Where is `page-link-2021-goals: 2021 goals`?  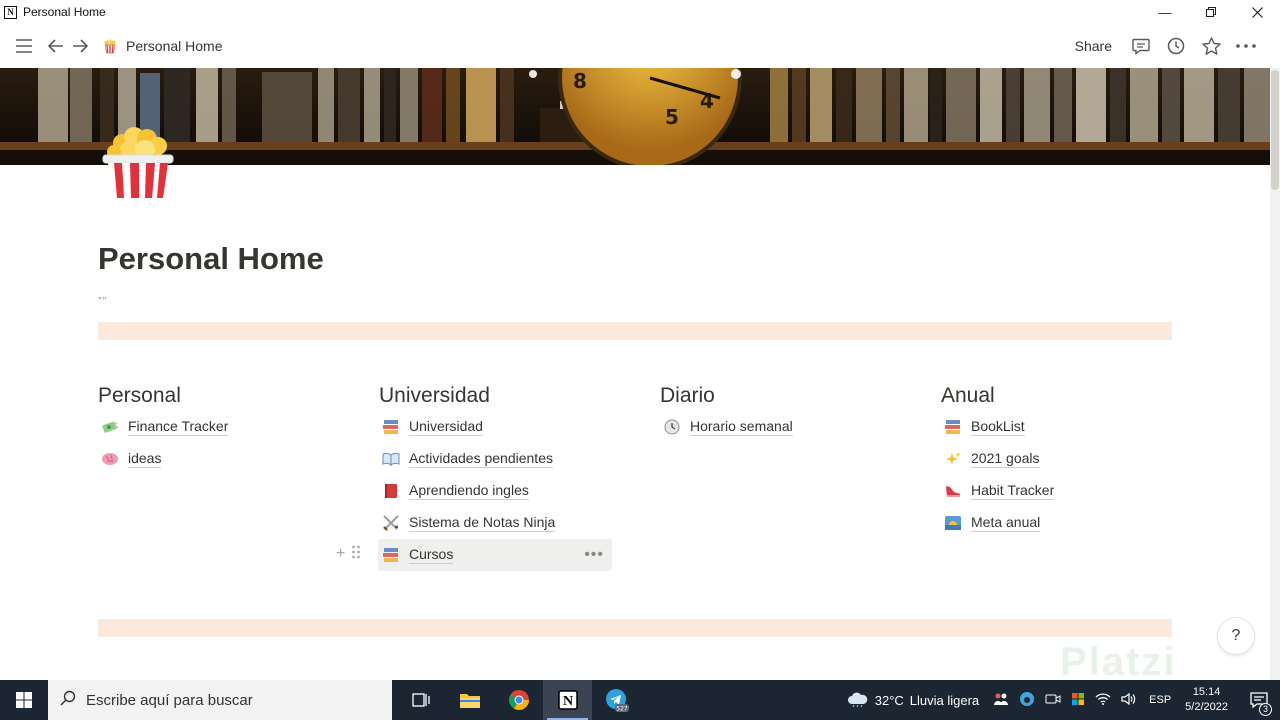
page-link-2021-goals: 2021 goals is located at coordinates (1072, 459).